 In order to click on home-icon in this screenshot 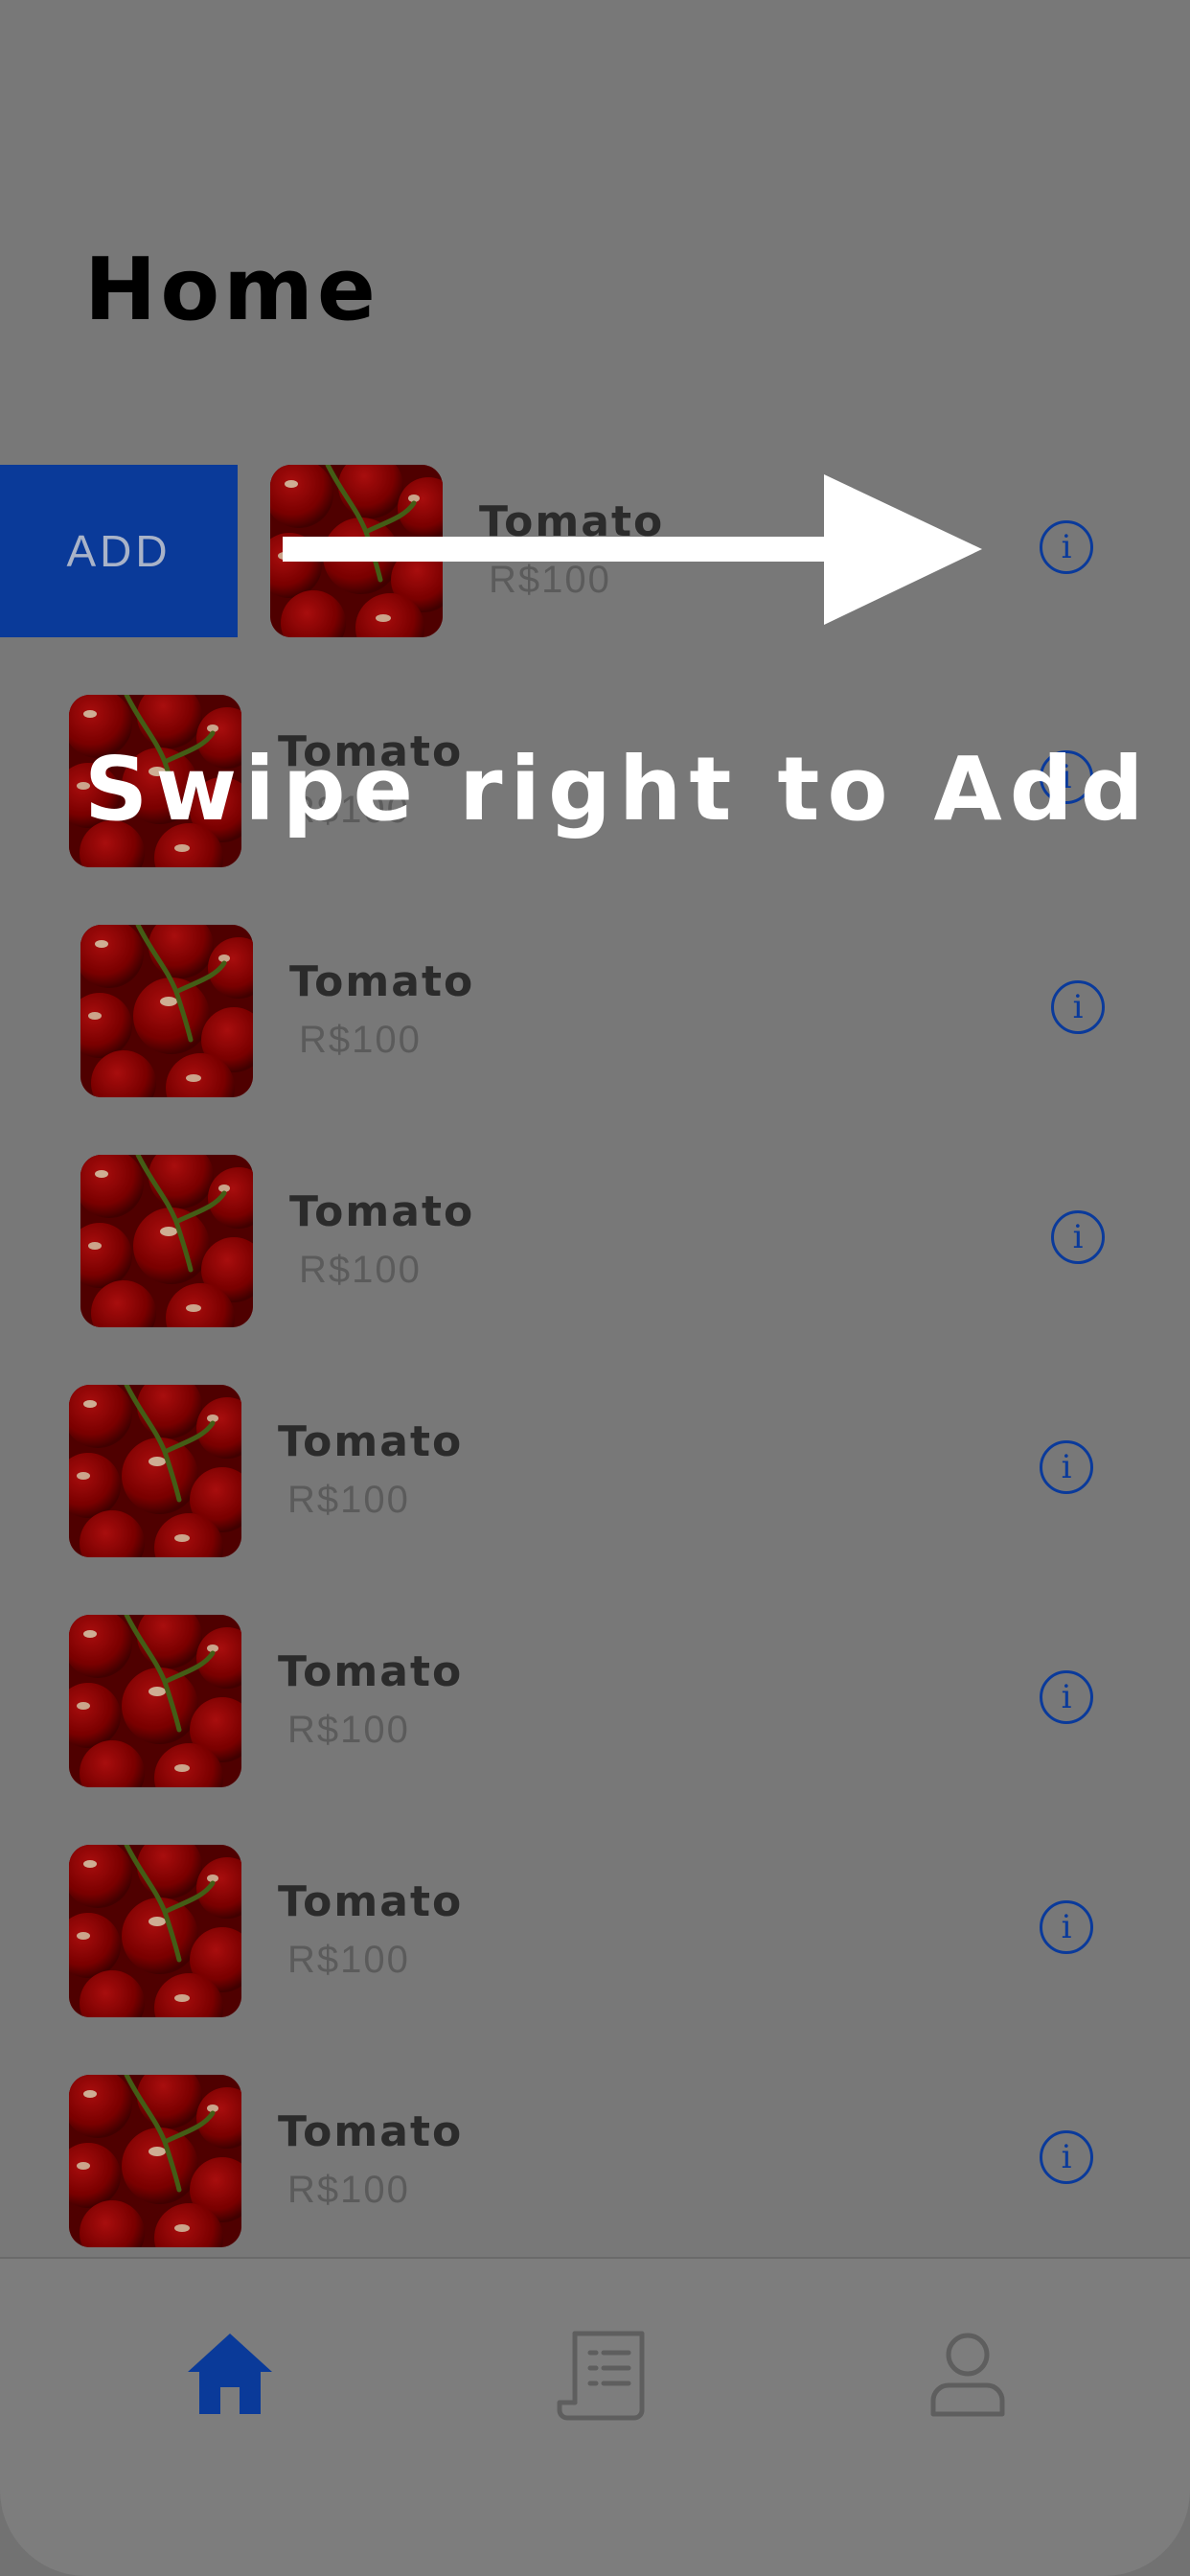, I will do `click(230, 2374)`.